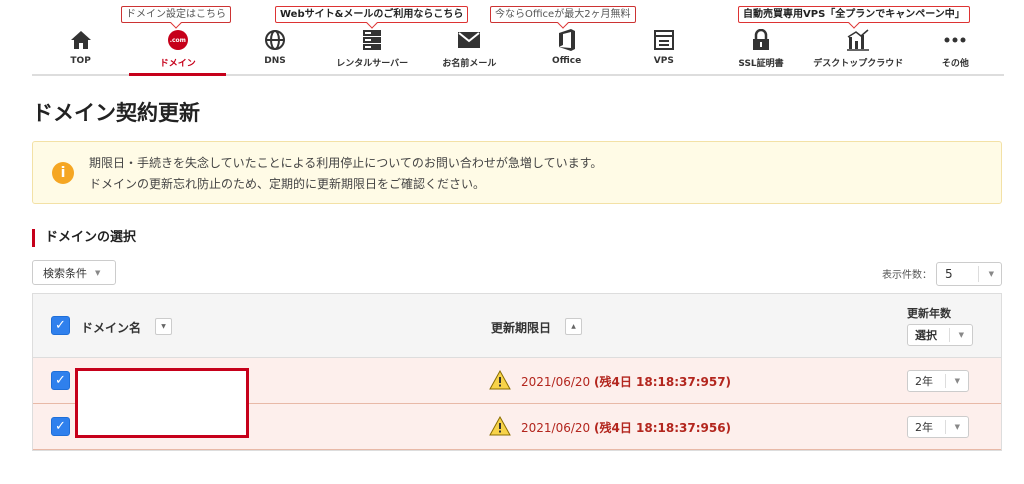 The width and height of the screenshot is (1024, 484). I want to click on nav-item-office: Office, so click(567, 52).